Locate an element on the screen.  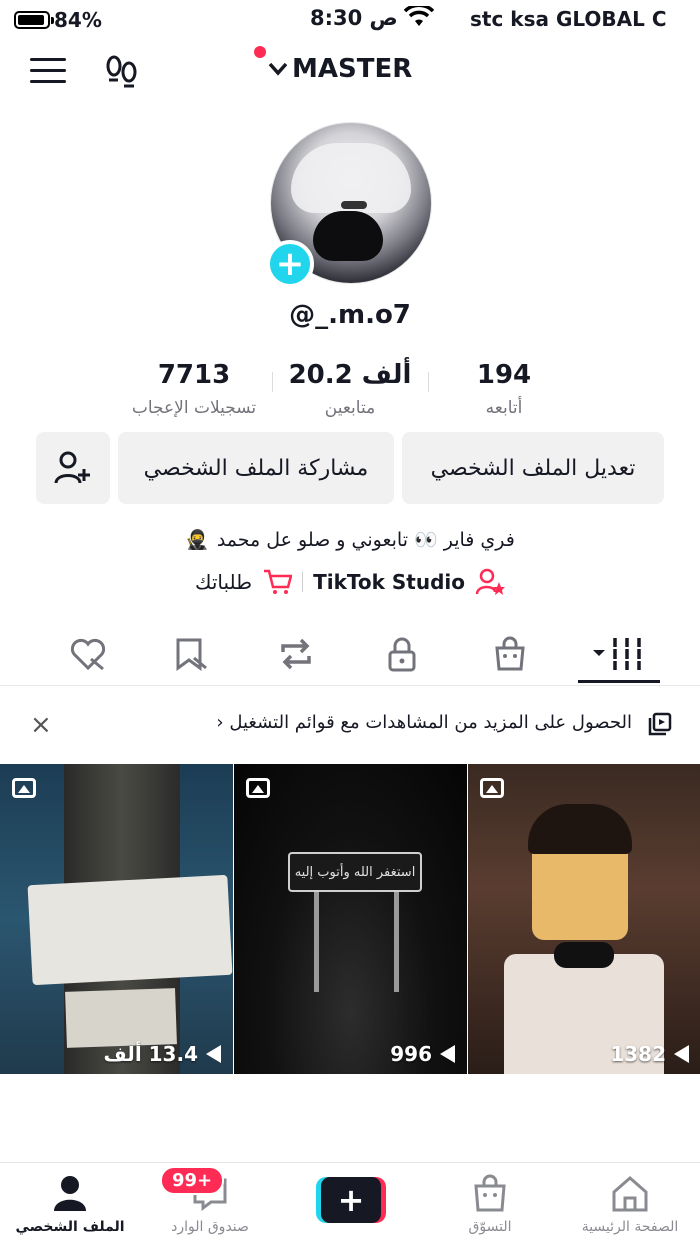
profile-links: TikTok Studio طلباتك is located at coordinates (350, 582).